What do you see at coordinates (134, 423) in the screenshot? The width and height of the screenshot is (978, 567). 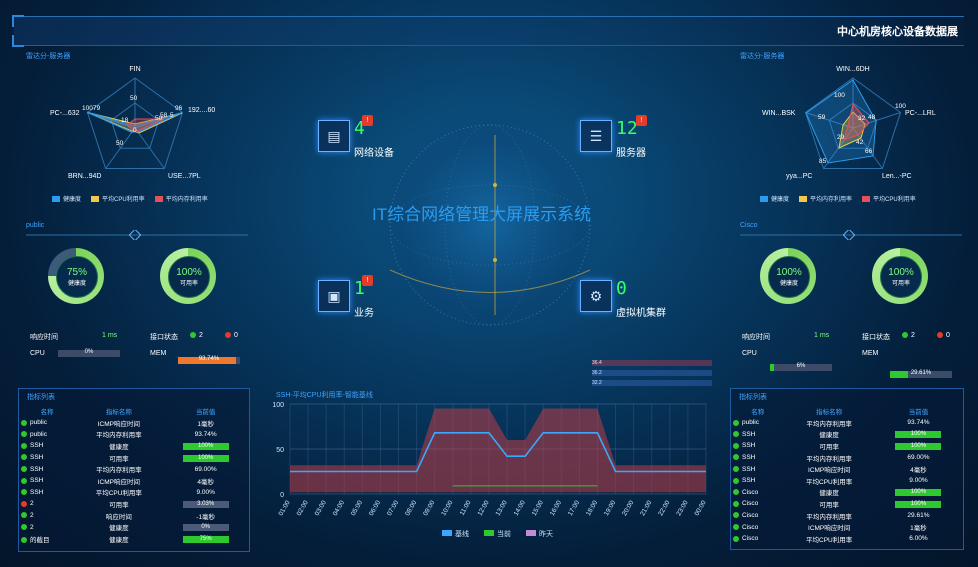 I see `table-row: public ICMP响应时间 1毫秒` at bounding box center [134, 423].